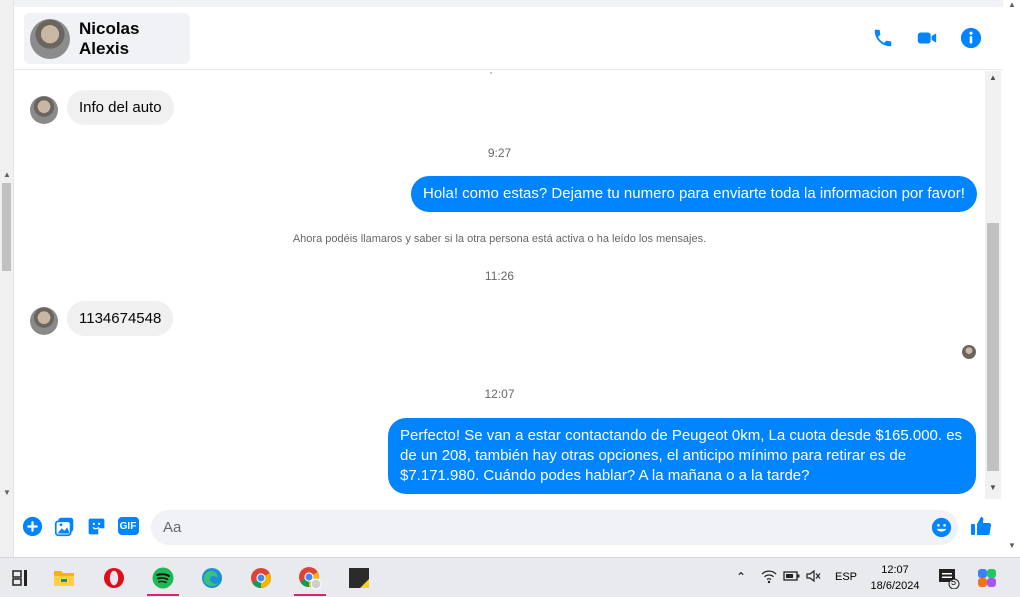 This screenshot has width=1020, height=597. I want to click on cut-off-text: ·, so click(491, 75).